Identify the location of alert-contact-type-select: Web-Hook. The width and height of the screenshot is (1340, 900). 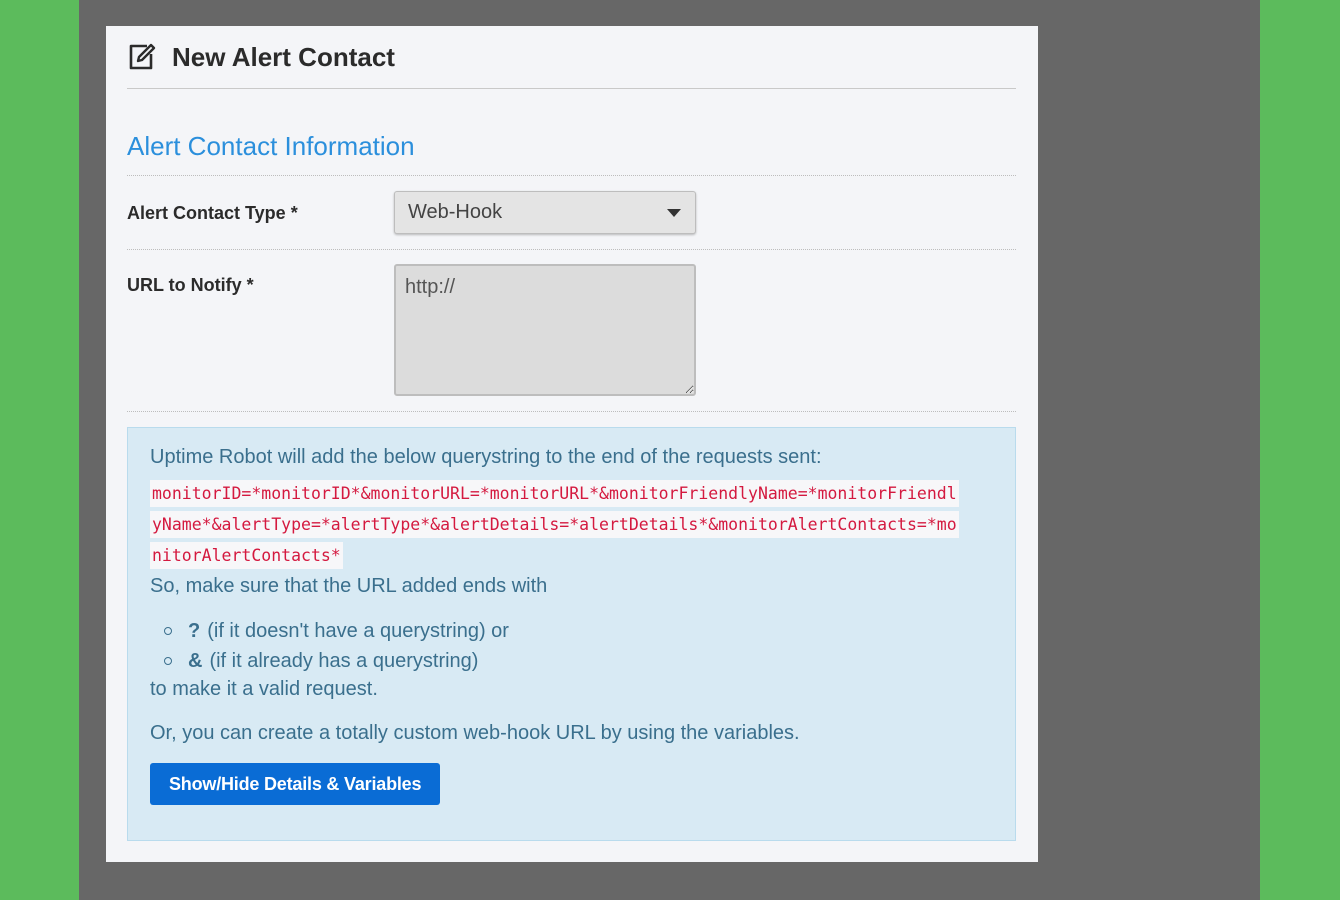
(545, 212).